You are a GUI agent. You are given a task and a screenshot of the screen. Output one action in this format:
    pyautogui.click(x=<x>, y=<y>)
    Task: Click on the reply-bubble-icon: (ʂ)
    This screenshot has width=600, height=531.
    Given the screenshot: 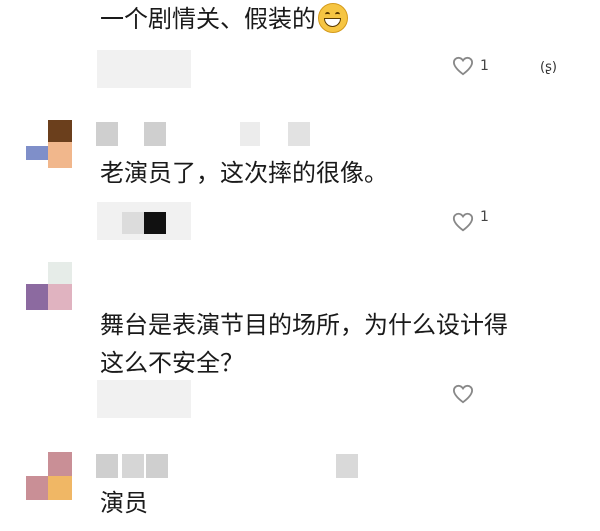 What is the action you would take?
    pyautogui.click(x=548, y=67)
    